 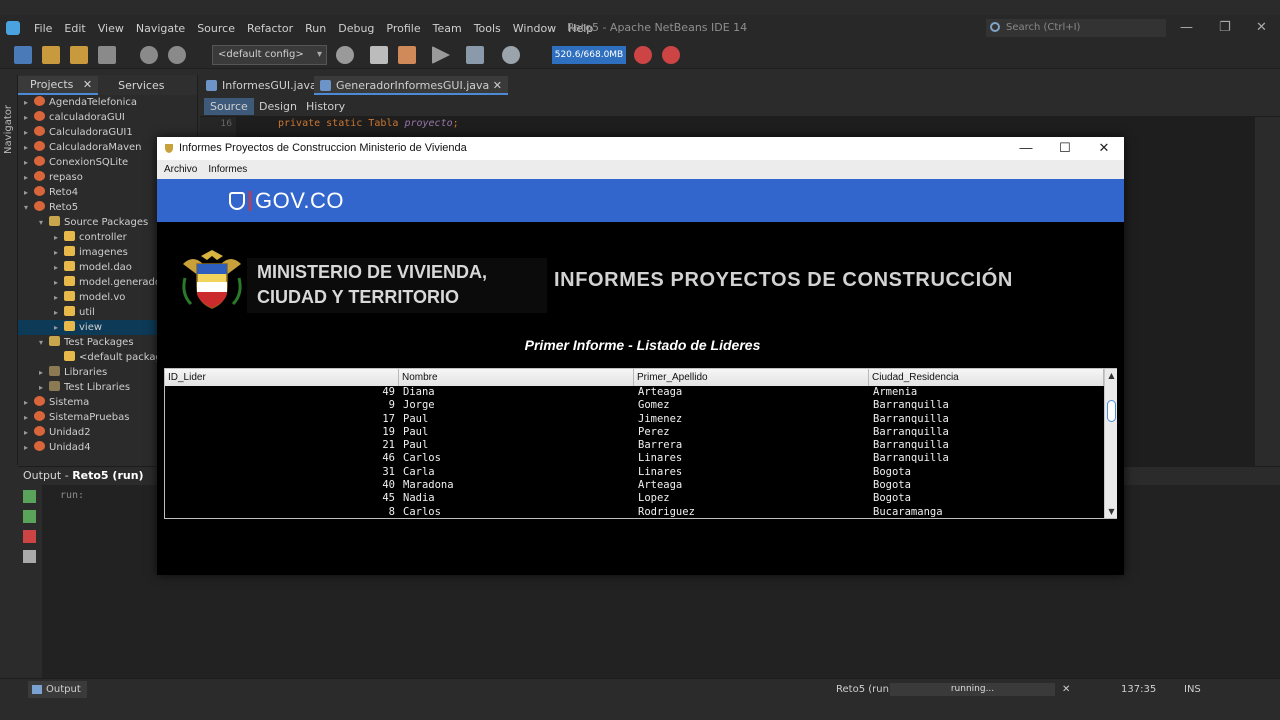 What do you see at coordinates (356, 28) in the screenshot?
I see `menu-debug: Debug` at bounding box center [356, 28].